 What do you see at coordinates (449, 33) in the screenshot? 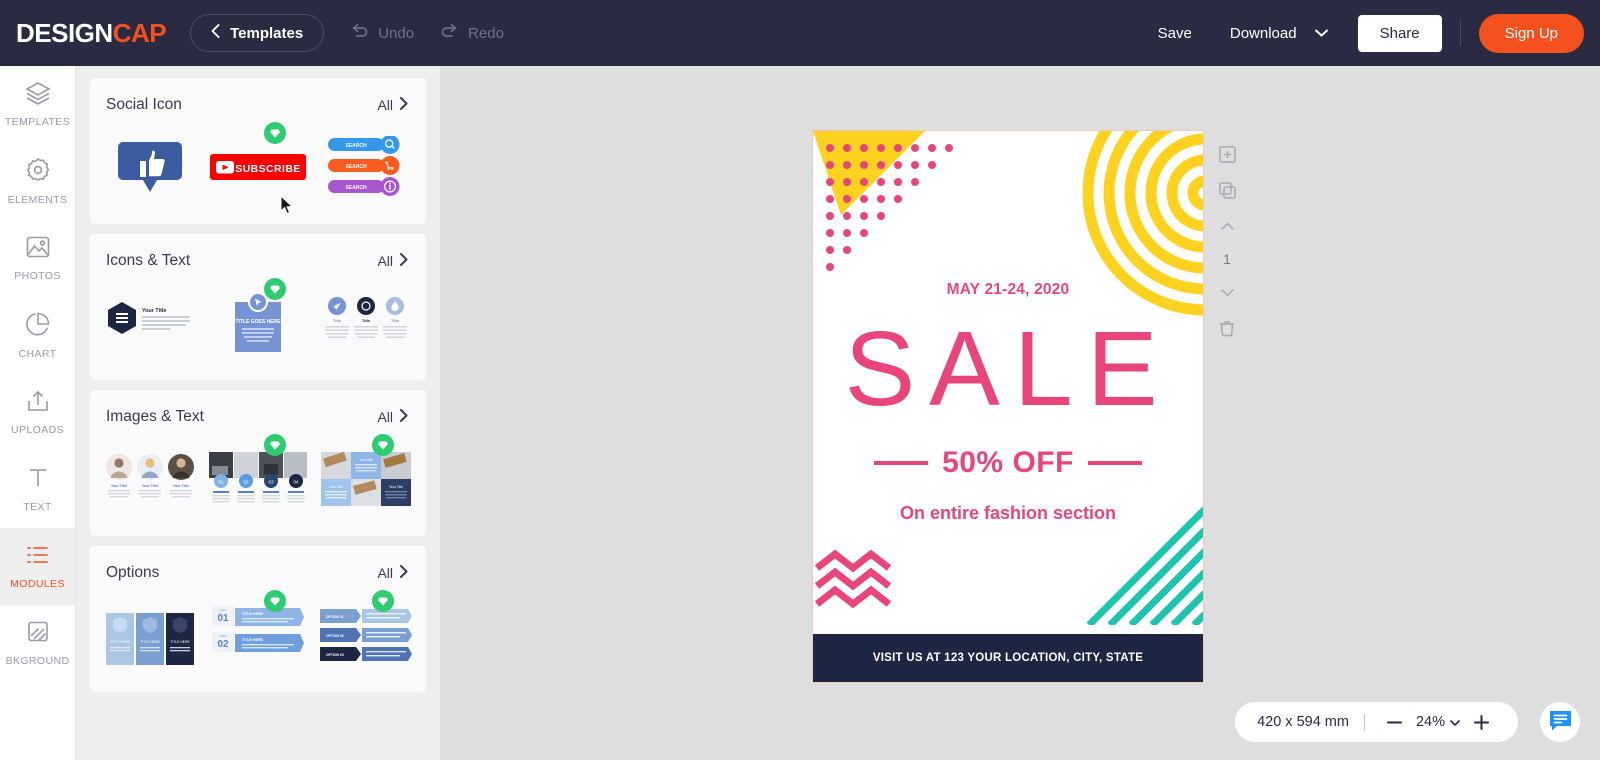
I see `redo-arrow-icon` at bounding box center [449, 33].